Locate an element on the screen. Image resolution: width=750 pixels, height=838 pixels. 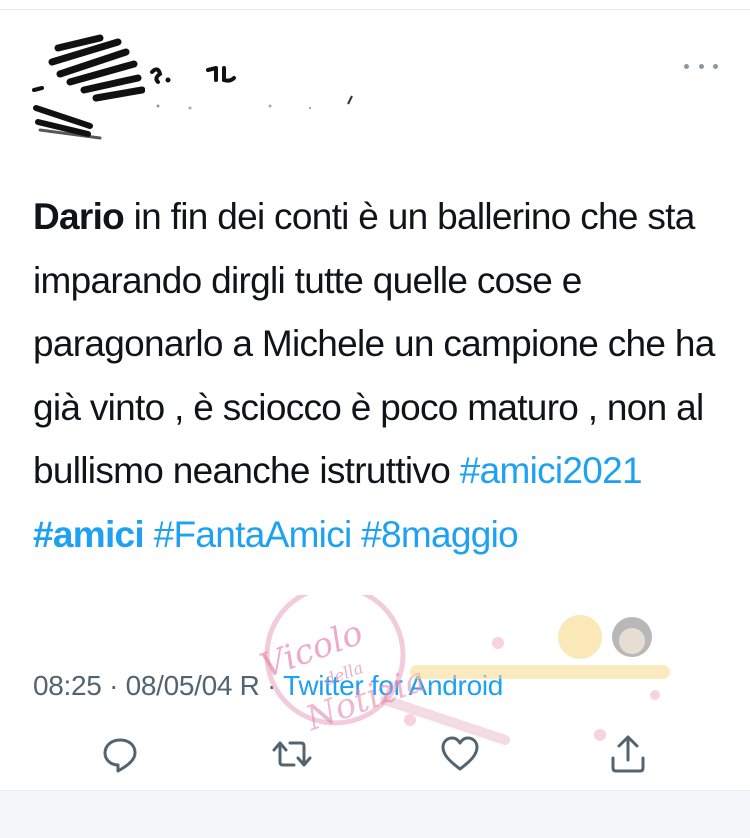
heart-icon is located at coordinates (460, 753).